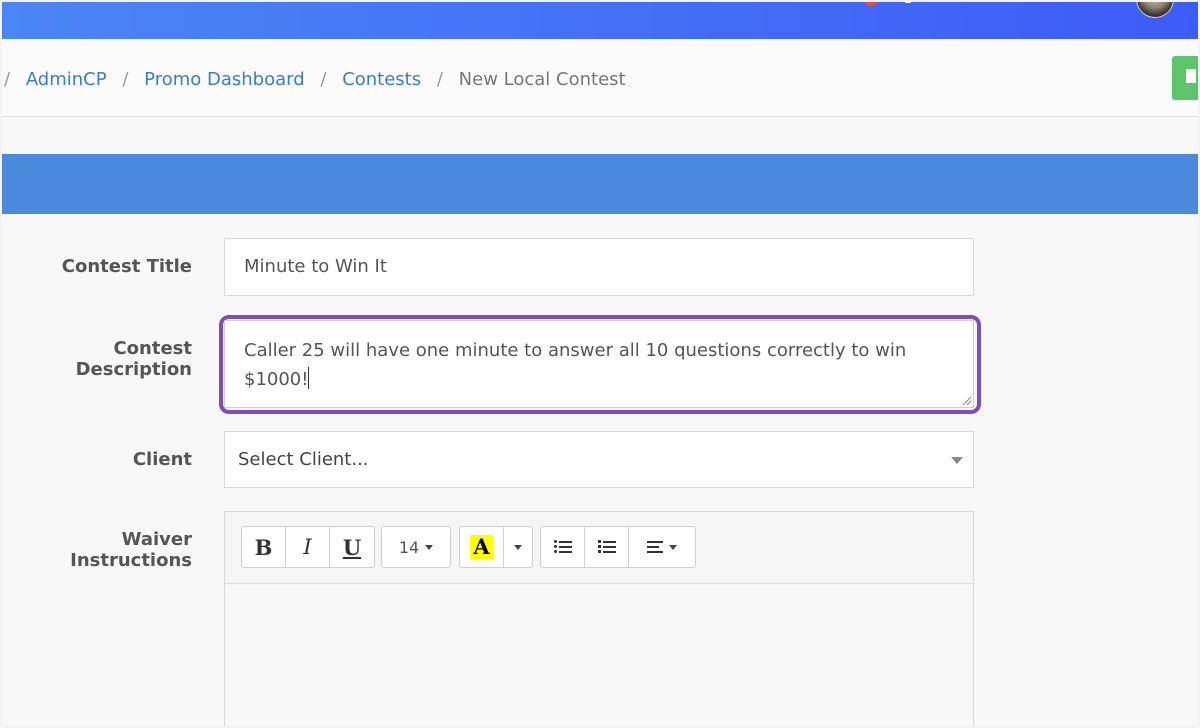  Describe the element at coordinates (1191, 76) in the screenshot. I see `bookmark-icon` at that location.